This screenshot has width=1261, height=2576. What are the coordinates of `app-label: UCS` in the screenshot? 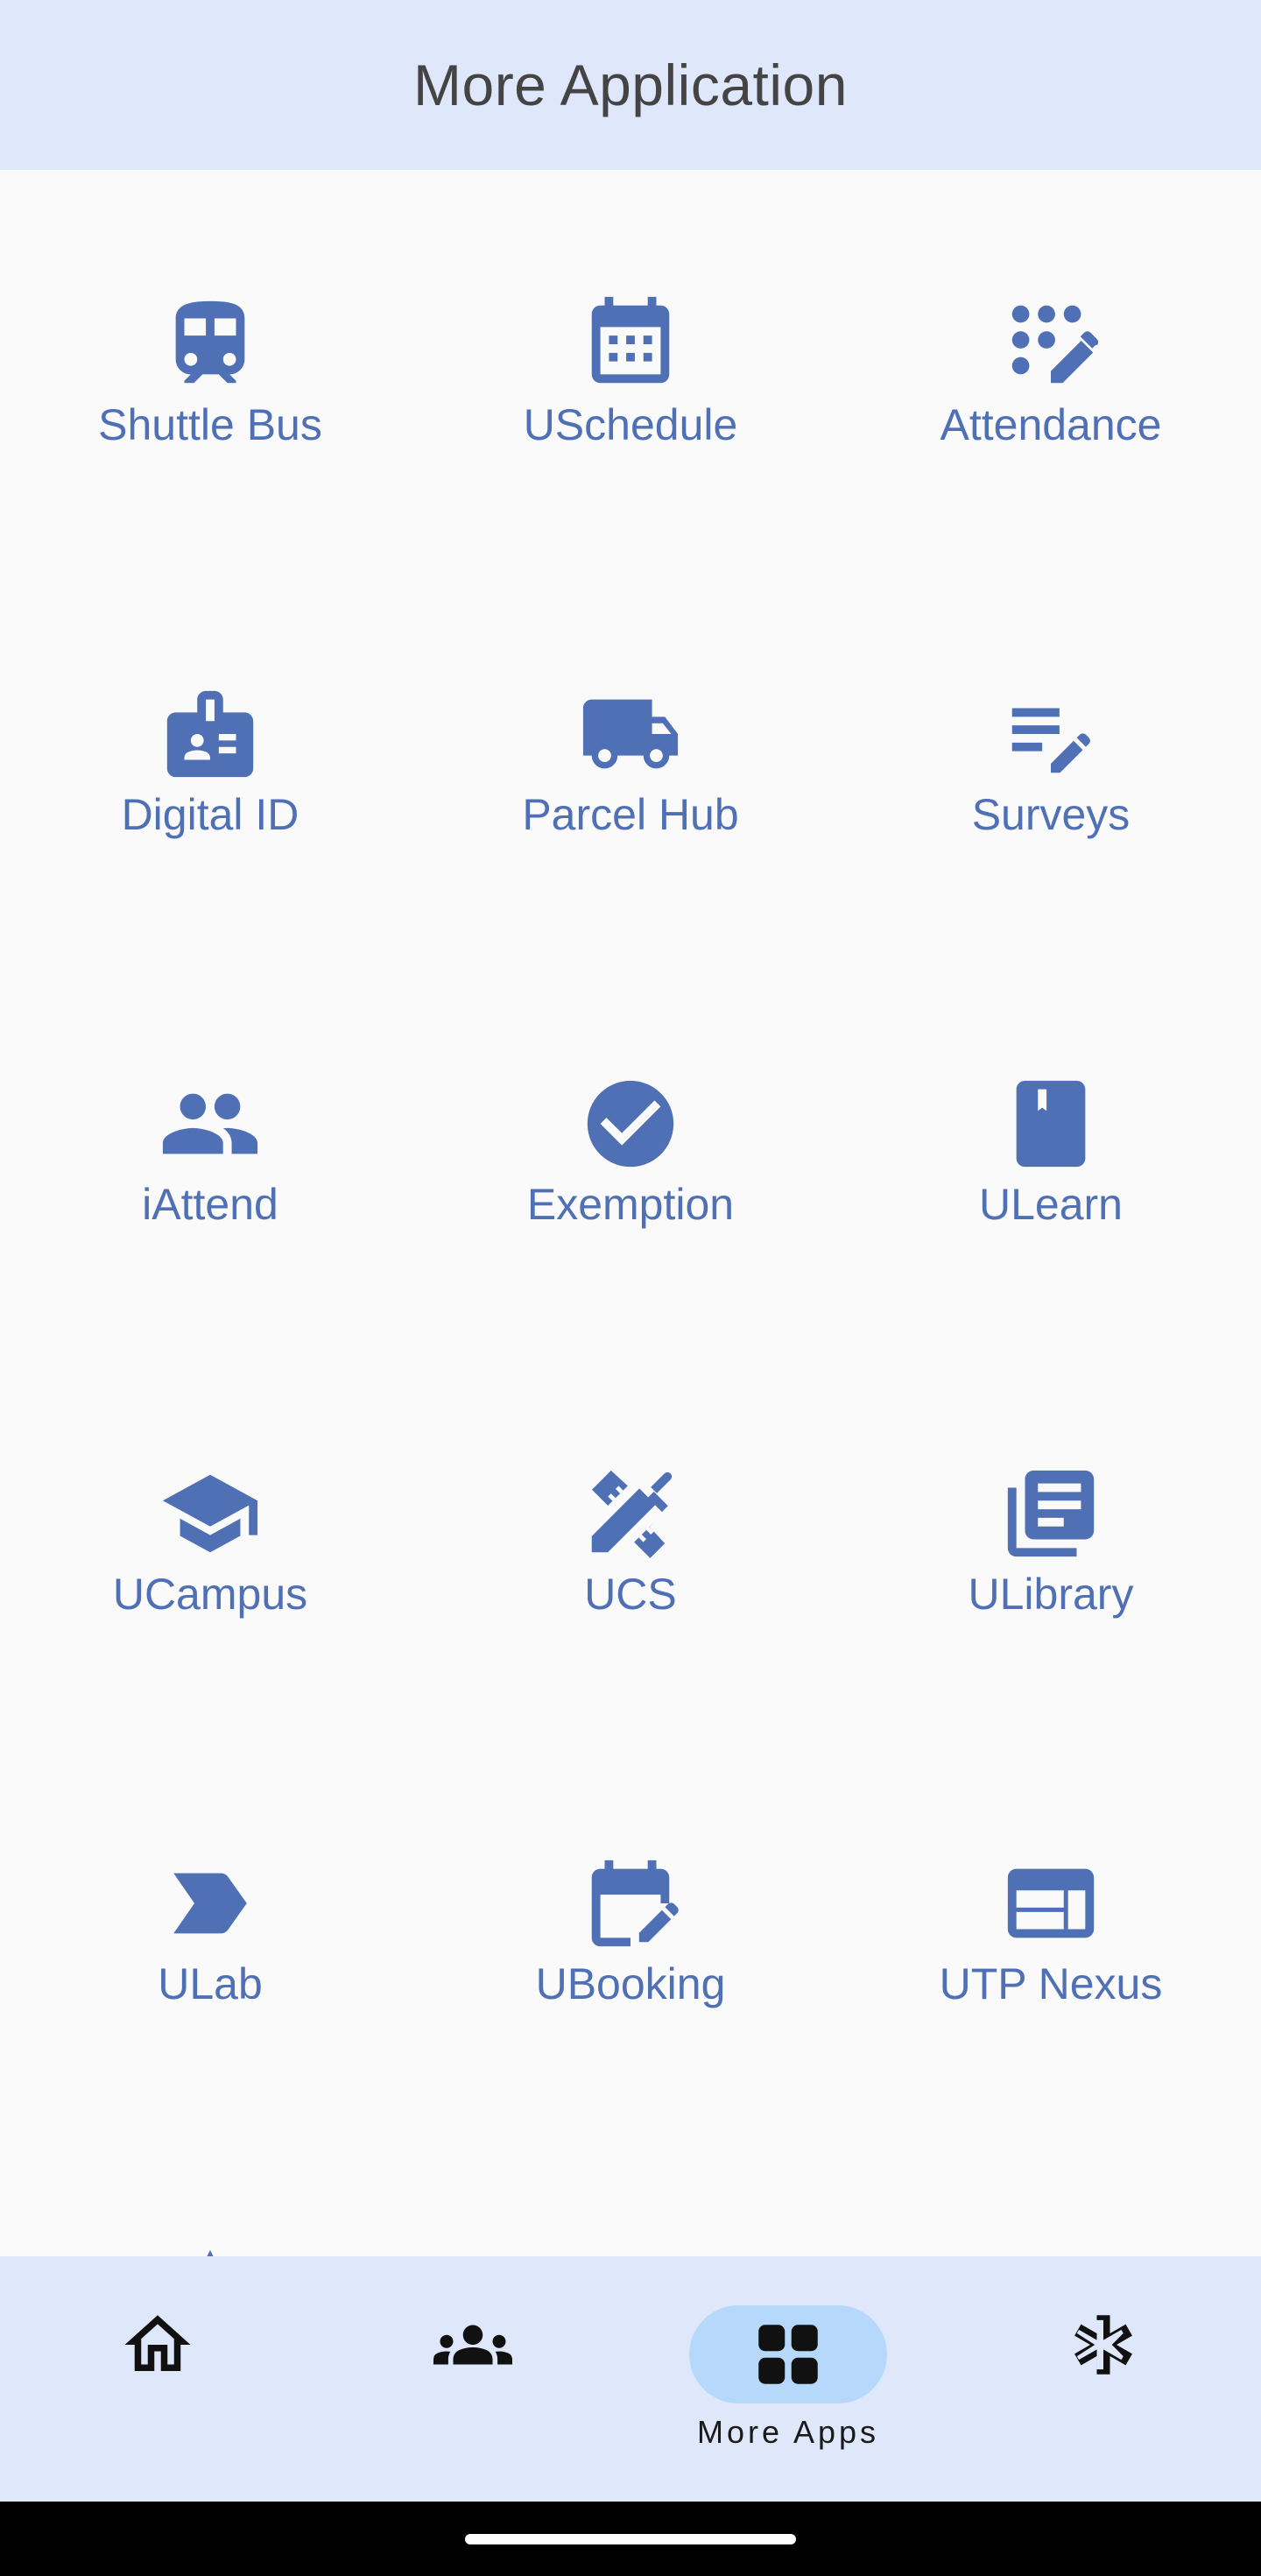 It's located at (630, 1594).